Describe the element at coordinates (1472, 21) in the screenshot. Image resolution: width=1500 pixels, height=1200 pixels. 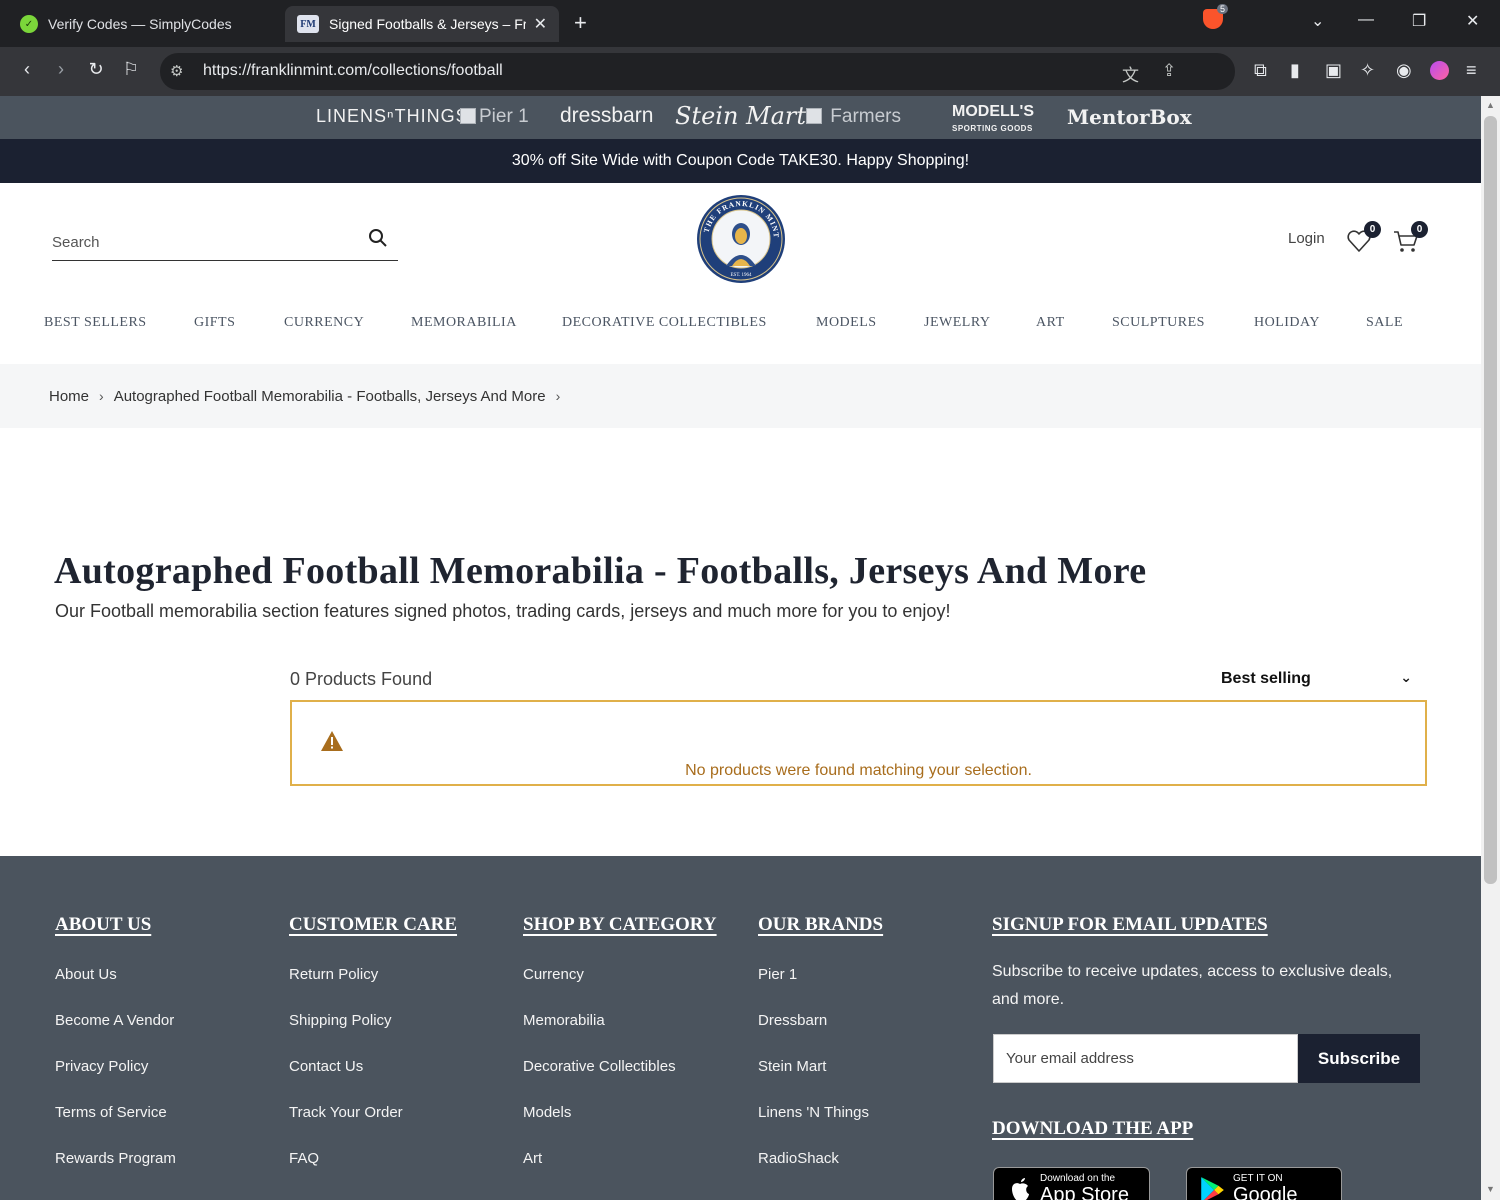
I see `close-window-icon: ✕` at that location.